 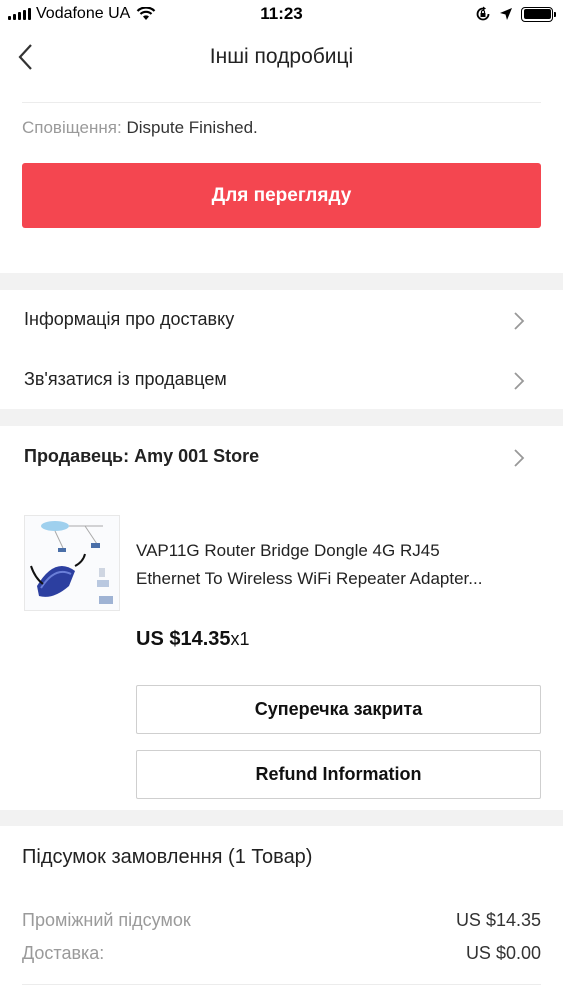 I want to click on status-bar: Vodafone UA 11:23, so click(x=281, y=15).